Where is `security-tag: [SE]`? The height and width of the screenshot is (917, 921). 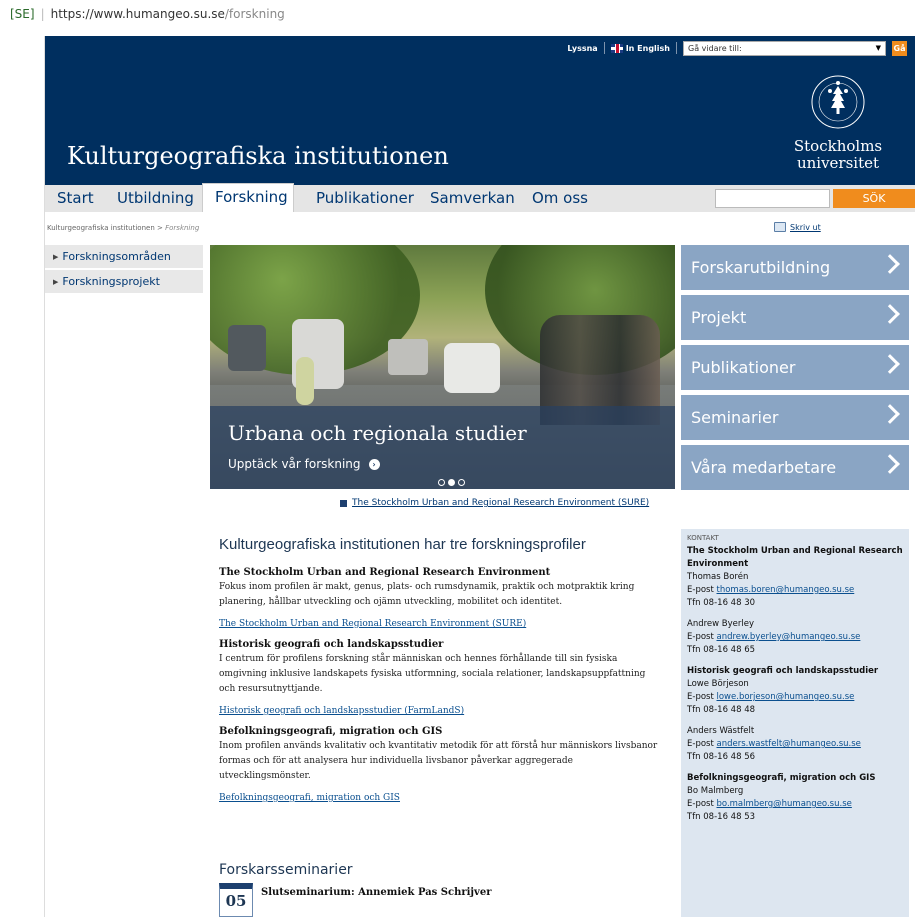 security-tag: [SE] is located at coordinates (22, 14).